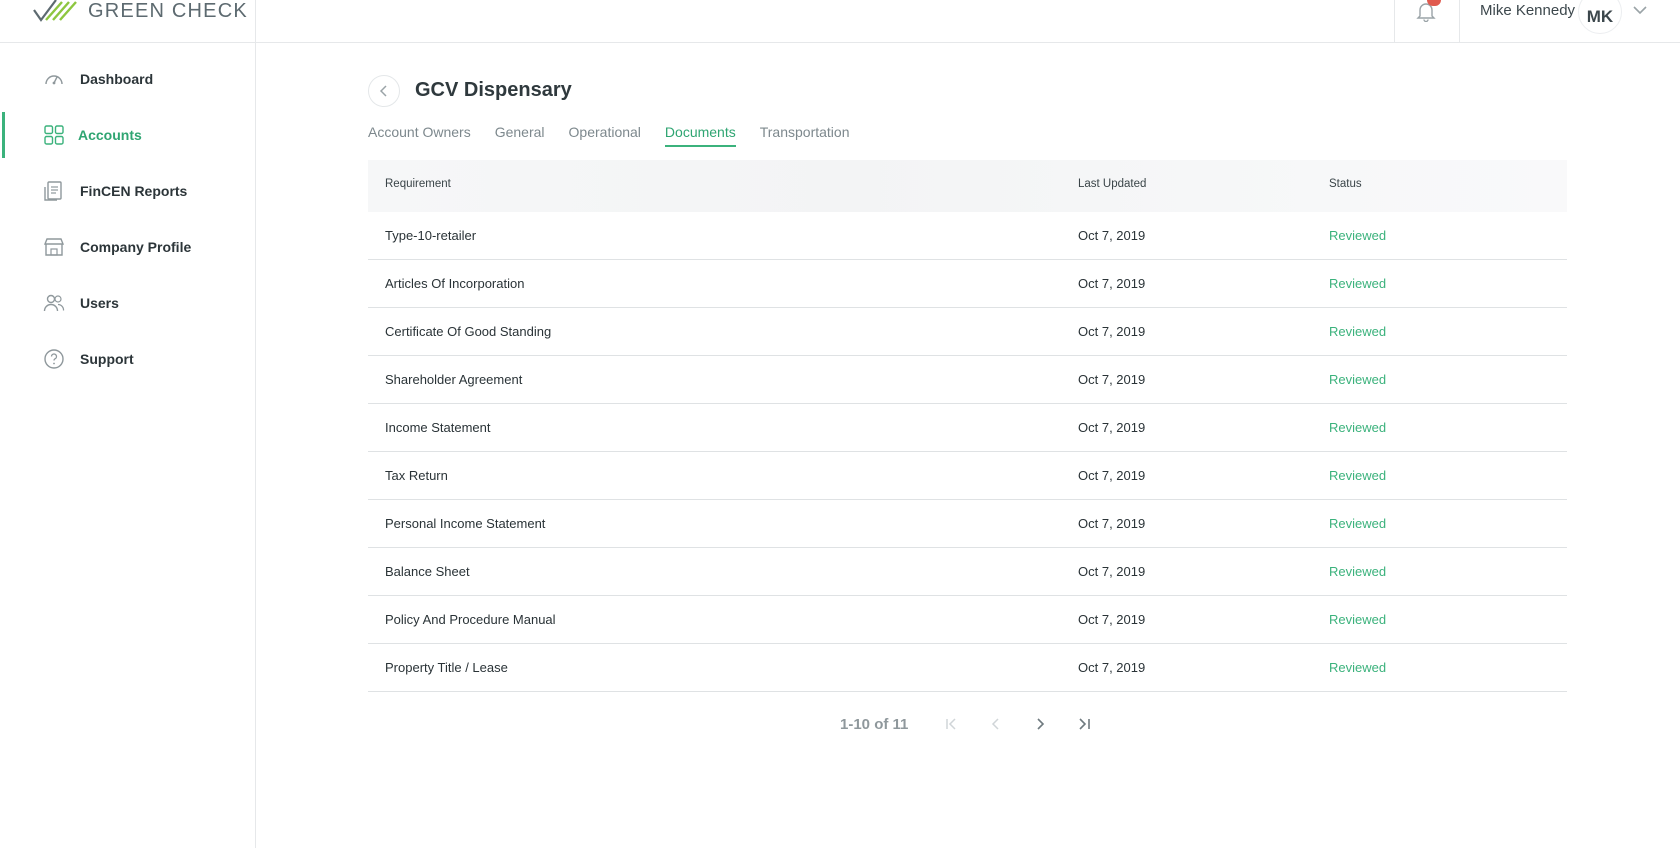  I want to click on storefront-icon, so click(54, 247).